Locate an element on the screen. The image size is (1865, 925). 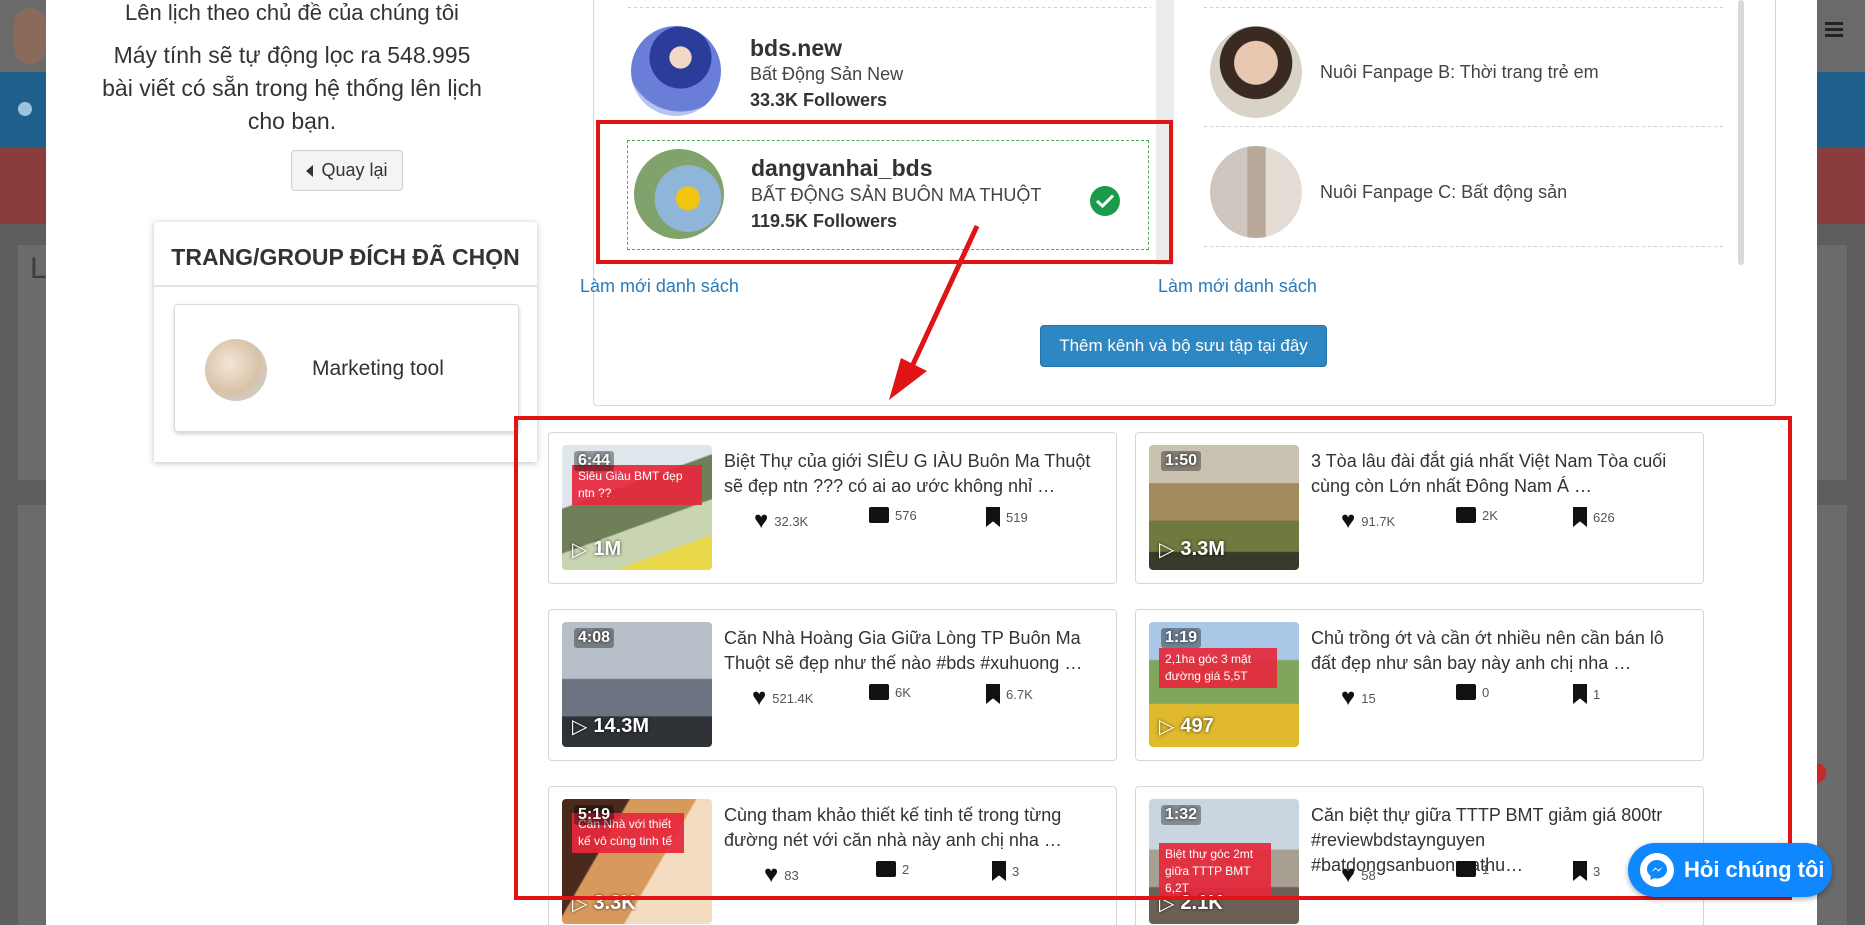
chat-button-label: Hỏi chúng tôi is located at coordinates (1754, 869).